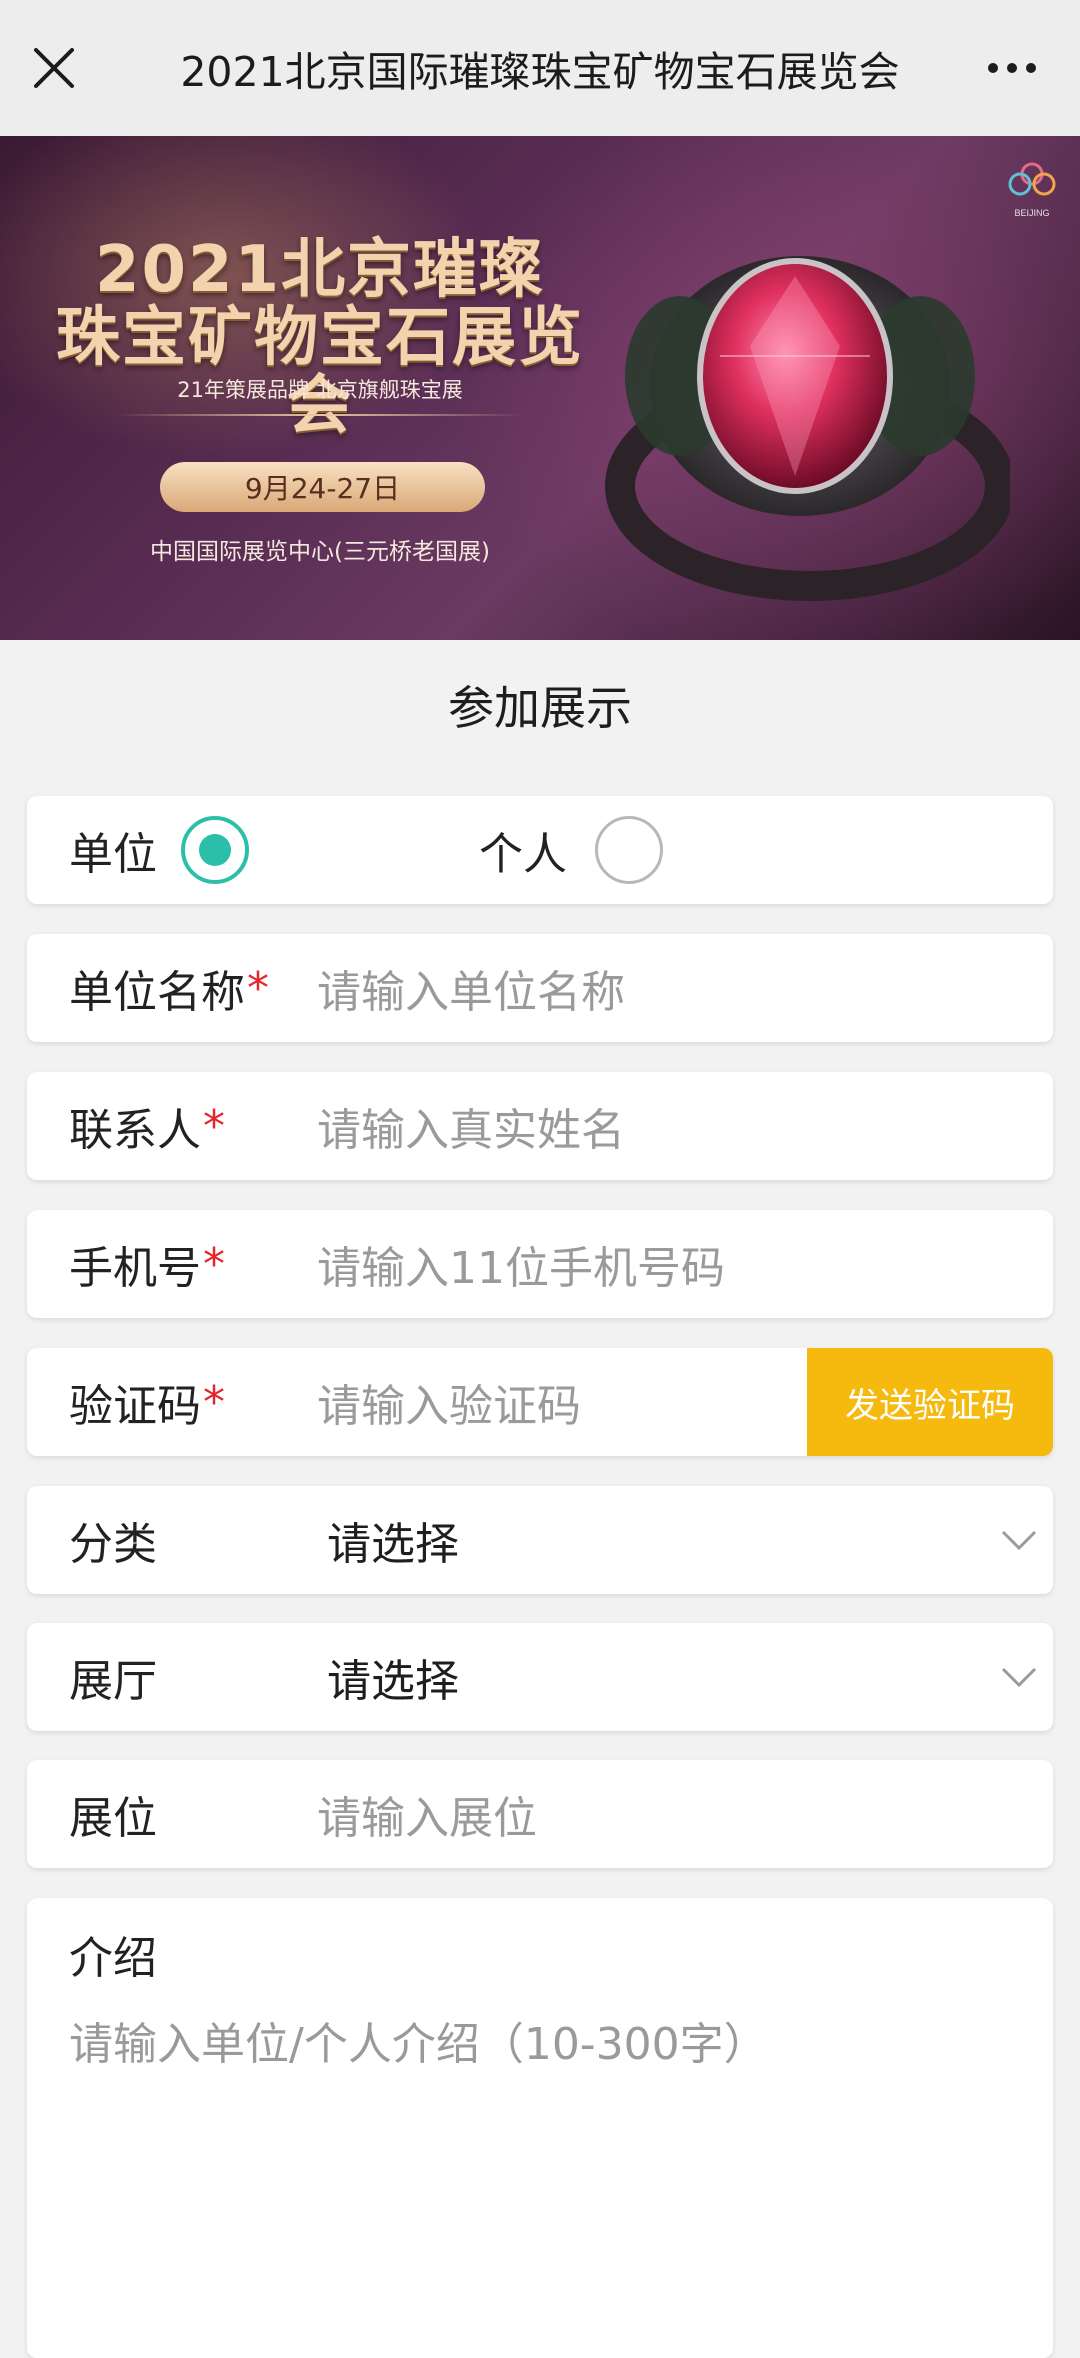 The height and width of the screenshot is (2358, 1080). What do you see at coordinates (215, 850) in the screenshot?
I see `type-company-radio` at bounding box center [215, 850].